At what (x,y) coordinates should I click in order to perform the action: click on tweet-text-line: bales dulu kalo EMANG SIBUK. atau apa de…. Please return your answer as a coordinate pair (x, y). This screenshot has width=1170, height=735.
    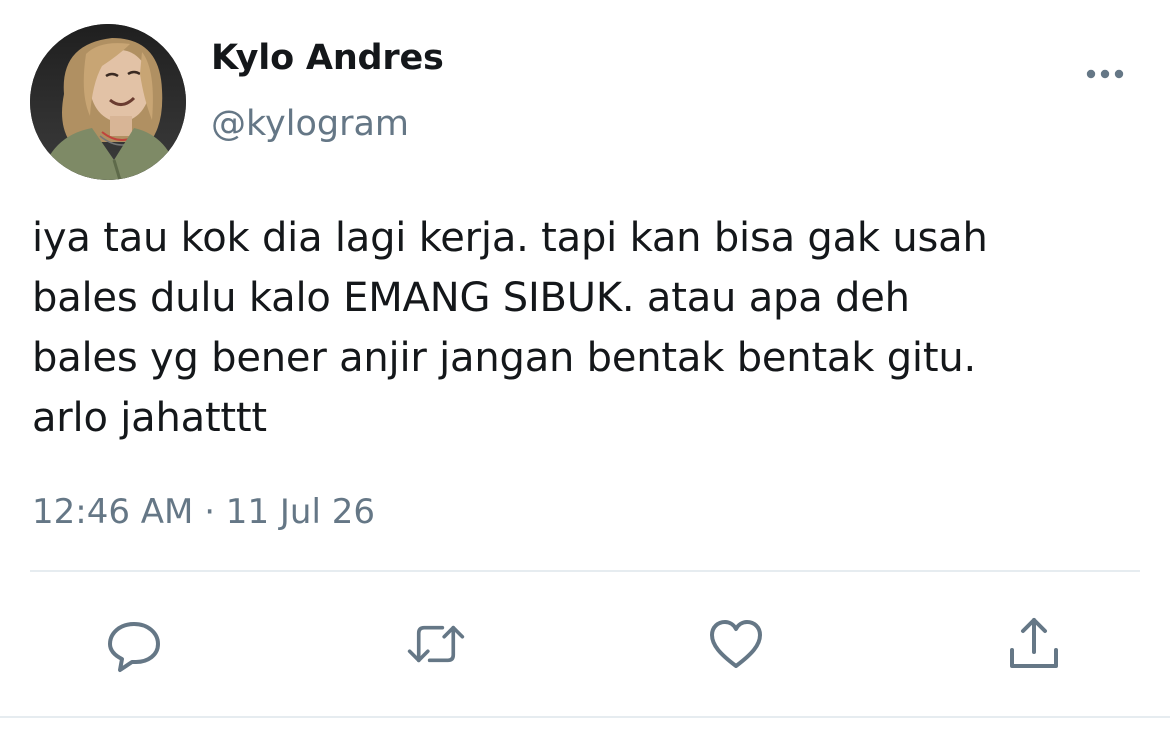
    Looking at the image, I should click on (471, 298).